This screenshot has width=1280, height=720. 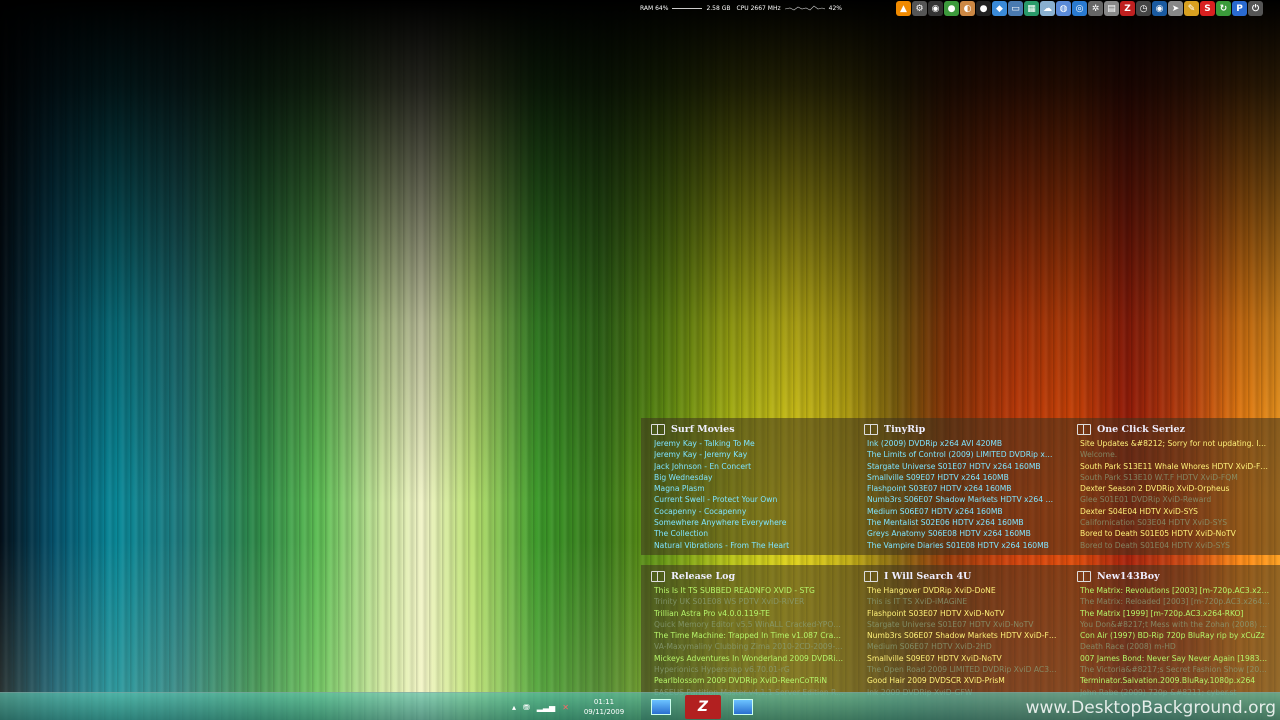 I want to click on globe-blue-icon: ◉, so click(x=1159, y=8).